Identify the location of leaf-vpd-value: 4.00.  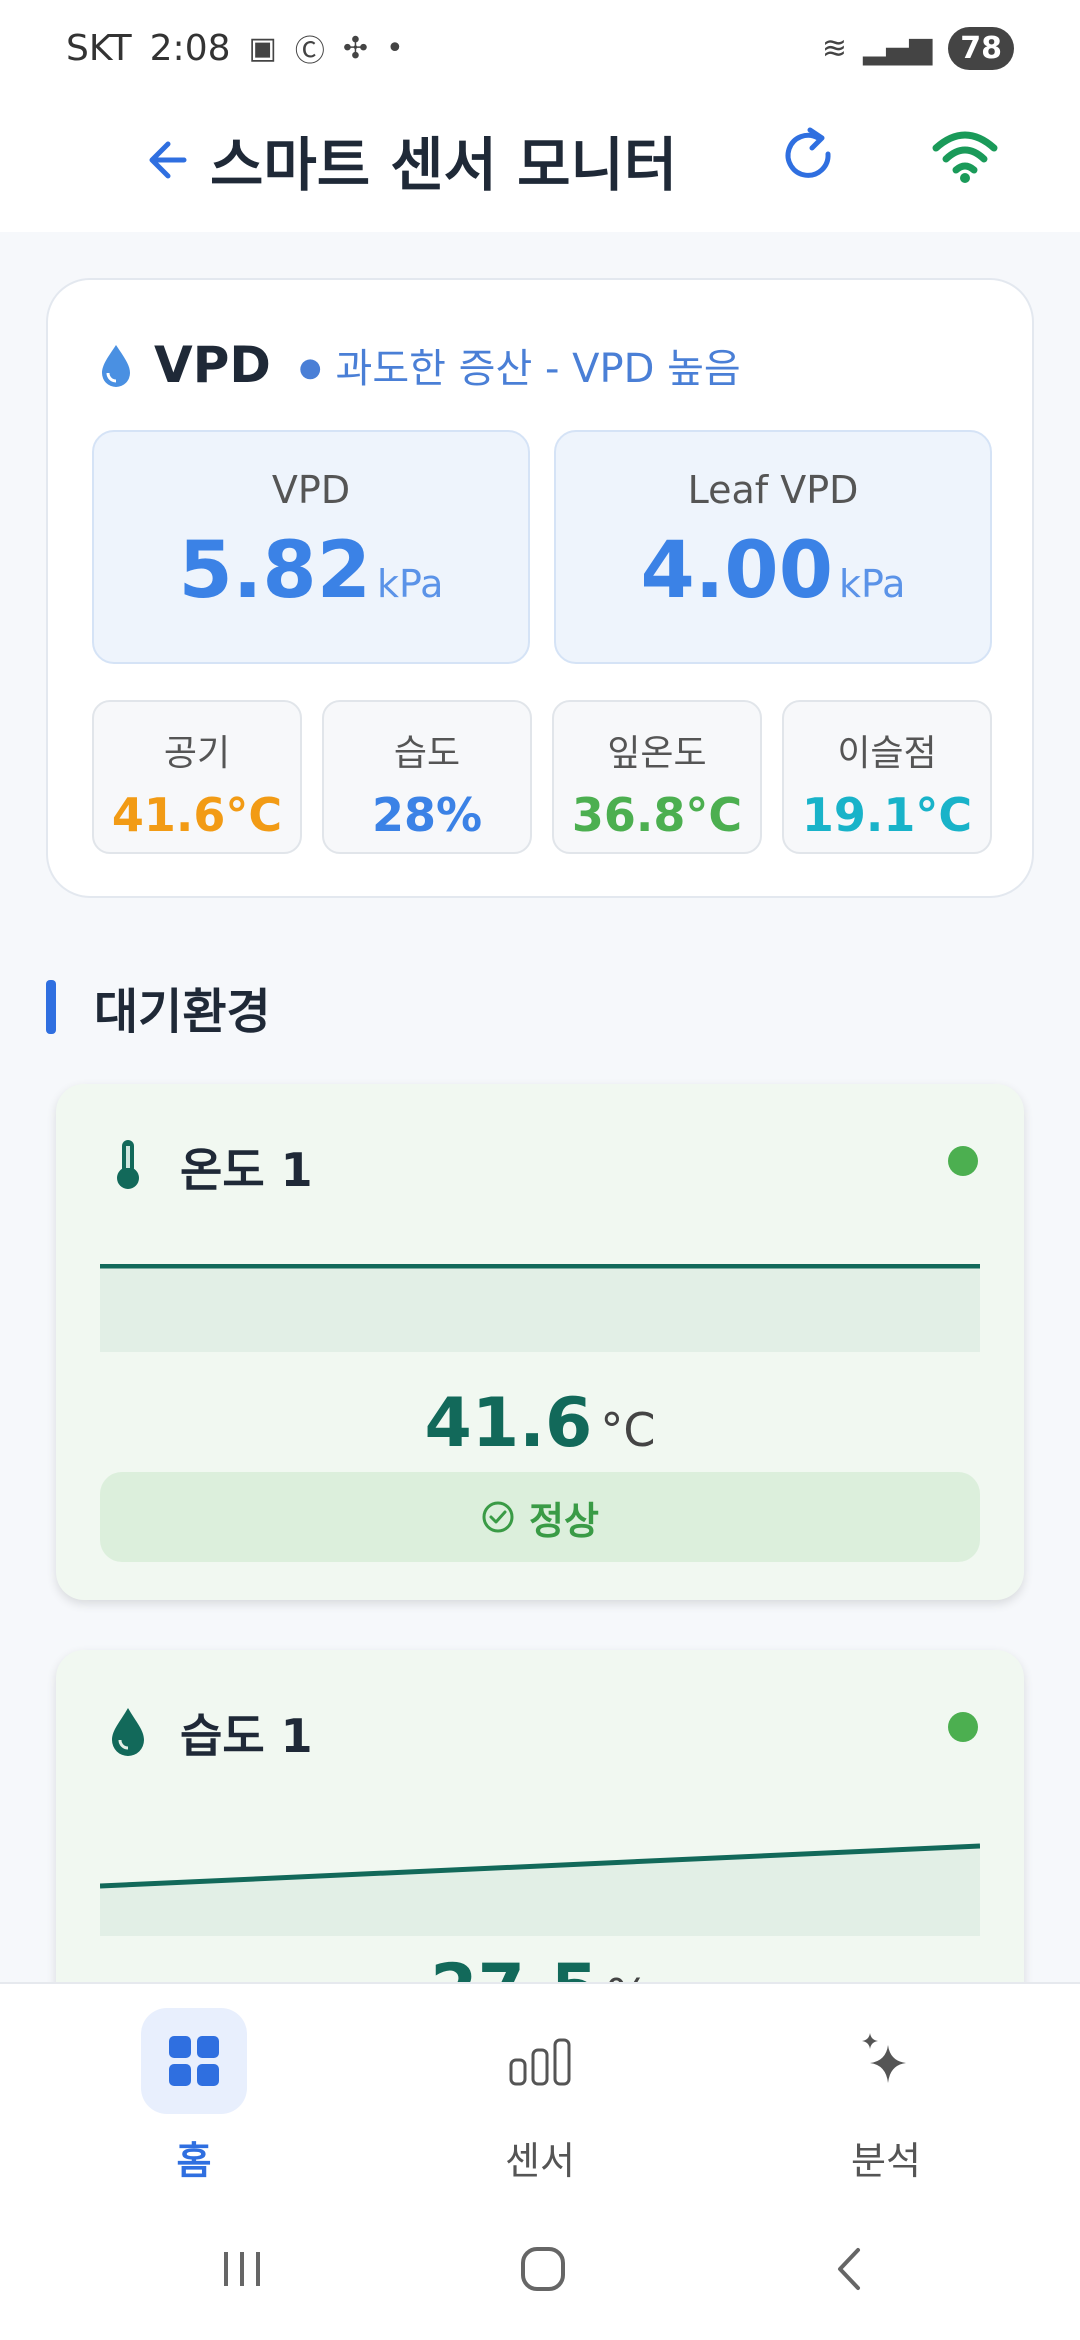
(736, 571).